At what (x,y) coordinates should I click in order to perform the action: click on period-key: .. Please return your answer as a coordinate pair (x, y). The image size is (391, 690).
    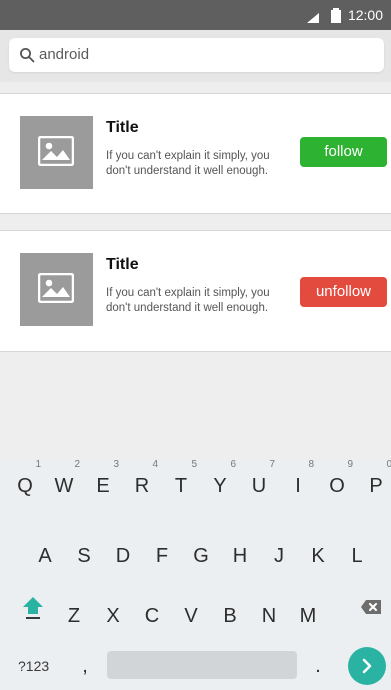
    Looking at the image, I should click on (318, 666).